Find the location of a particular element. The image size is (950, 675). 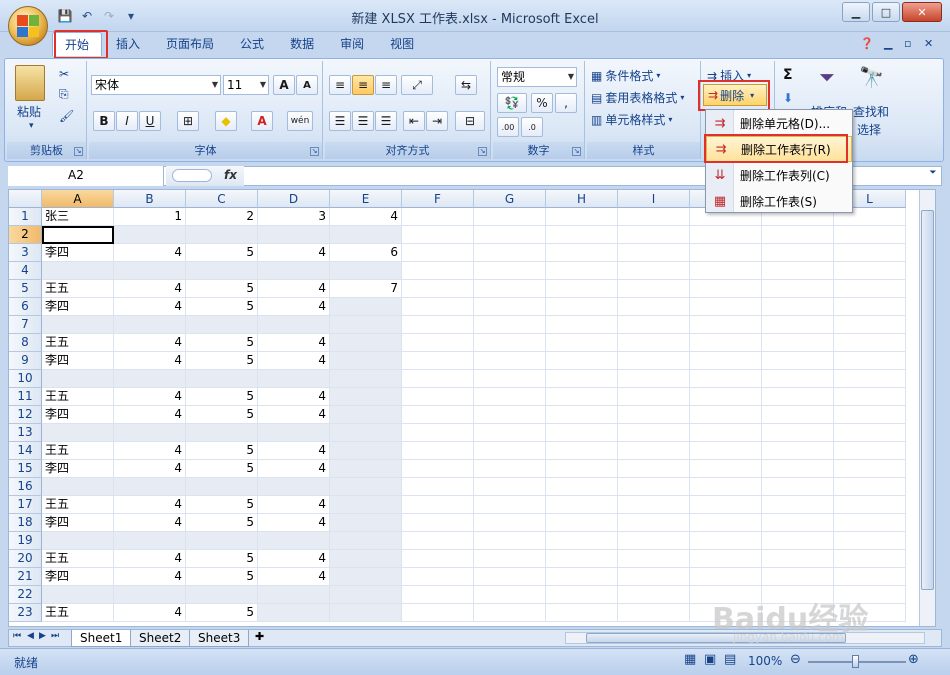

increase-indent-icon: ⇥ is located at coordinates (437, 121).